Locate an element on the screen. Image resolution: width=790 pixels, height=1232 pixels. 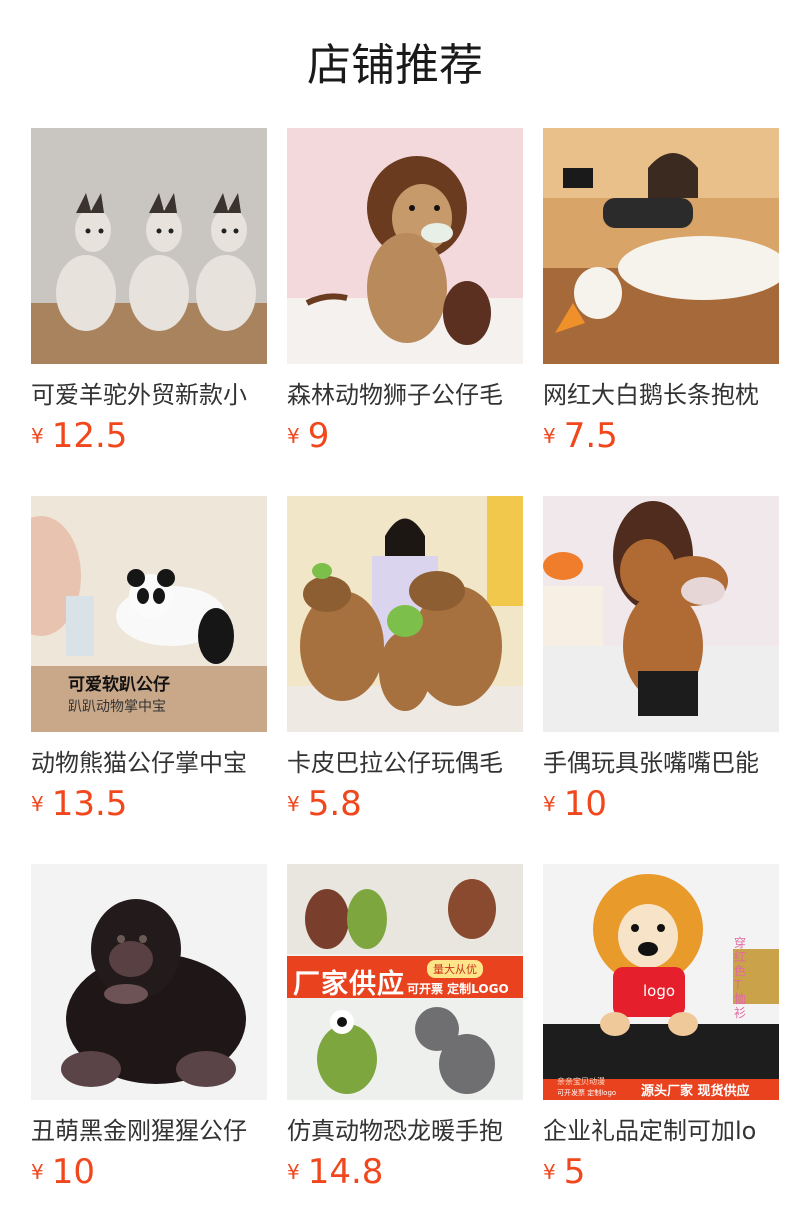
product-name: 可爱羊驼外贸新款小 is located at coordinates (149, 395).